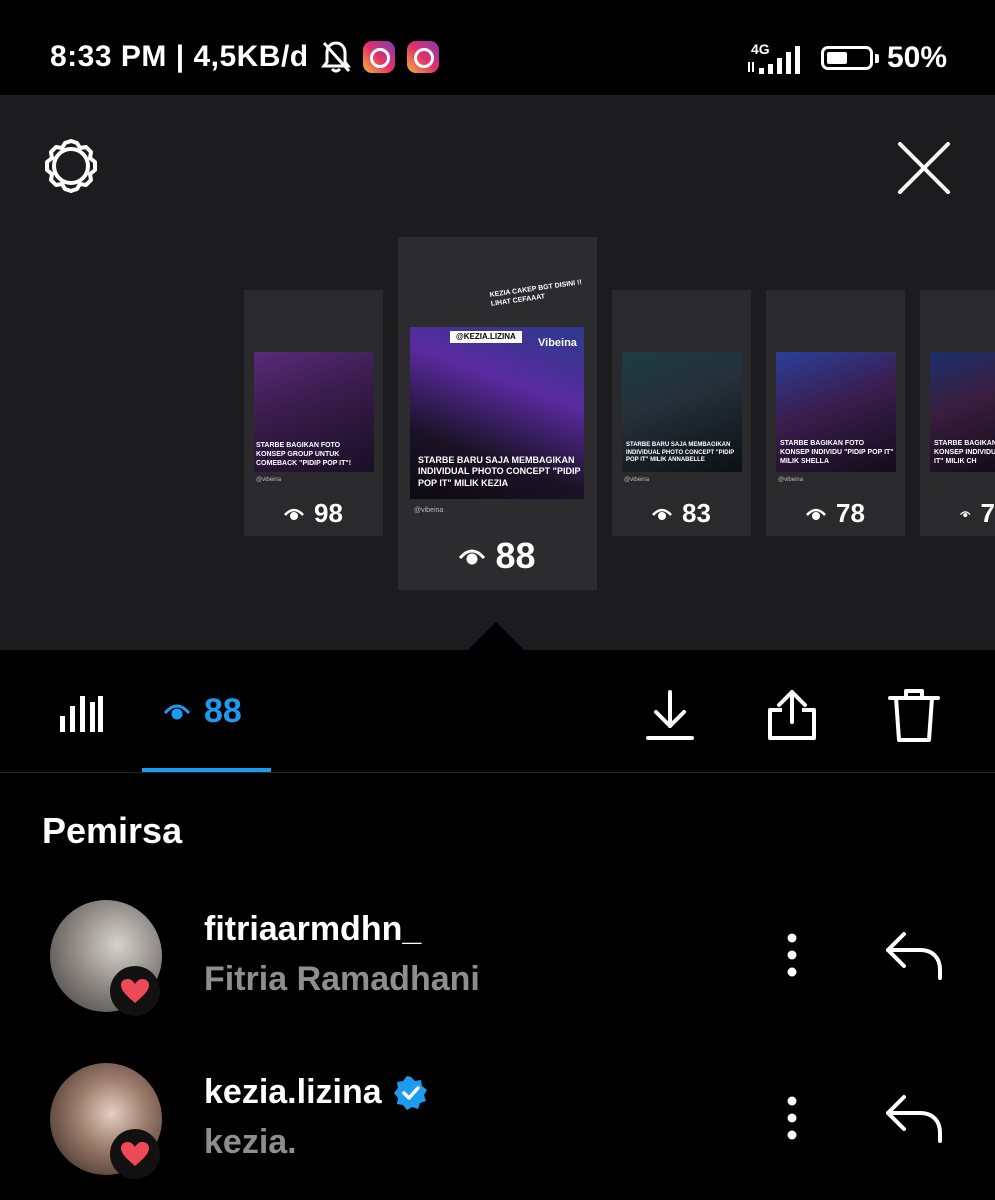 The image size is (995, 1200). I want to click on viewer-row: fitriaarmdhn_ Fitria Ramadhani, so click(497, 960).